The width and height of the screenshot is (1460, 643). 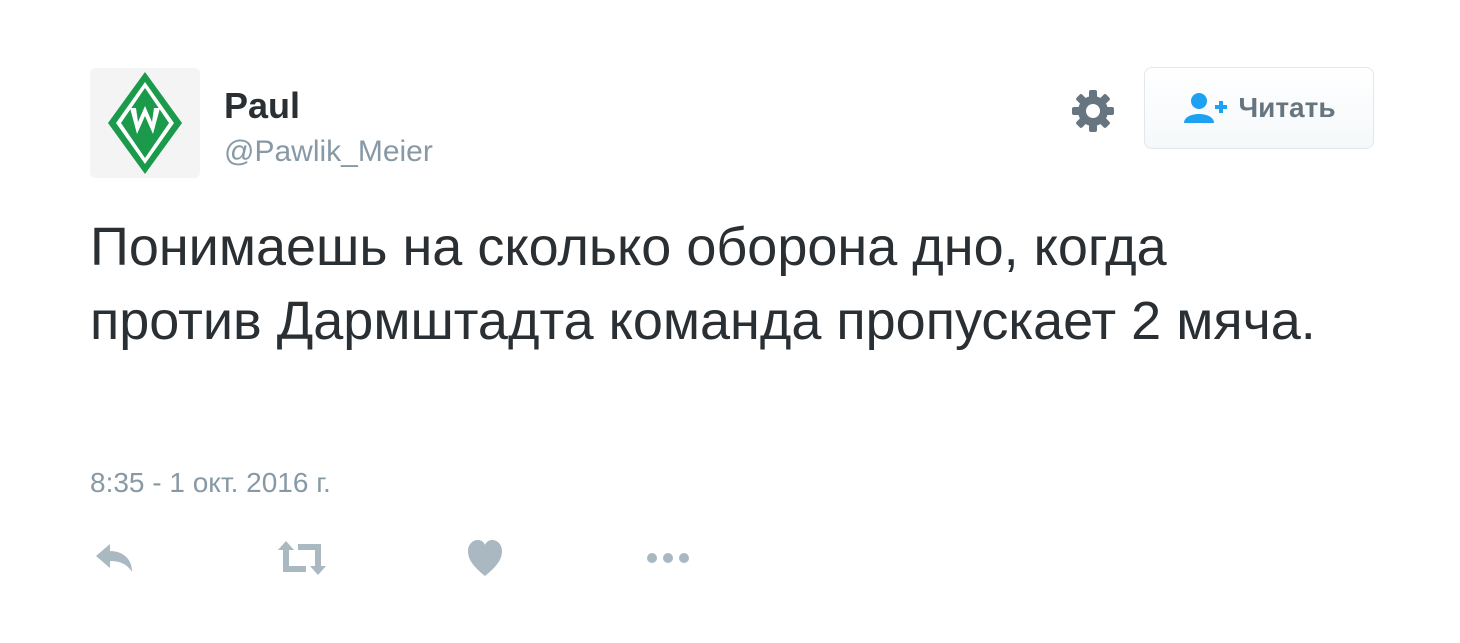 What do you see at coordinates (668, 558) in the screenshot?
I see `more-icon` at bounding box center [668, 558].